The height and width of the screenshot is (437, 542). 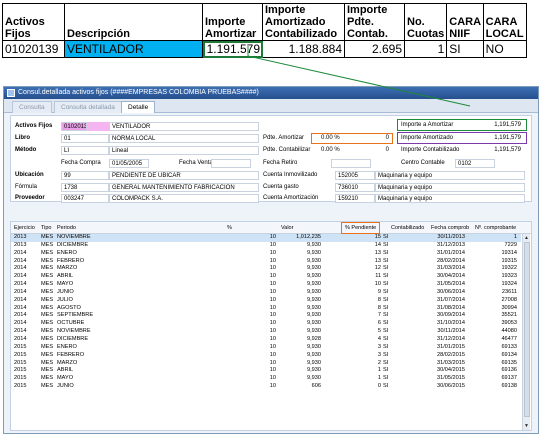 I want to click on cell-porcentaje: 10, so click(x=272, y=378).